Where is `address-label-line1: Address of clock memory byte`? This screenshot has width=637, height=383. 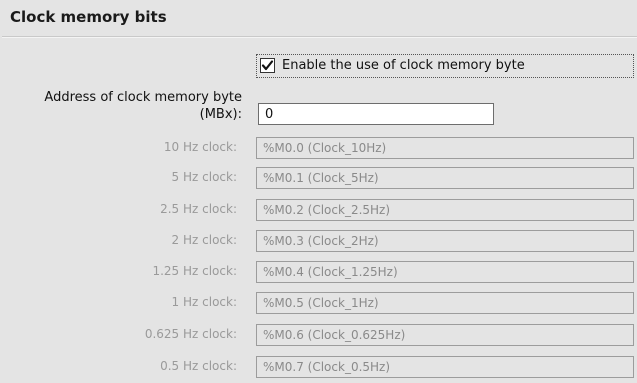
address-label-line1: Address of clock memory byte is located at coordinates (143, 97).